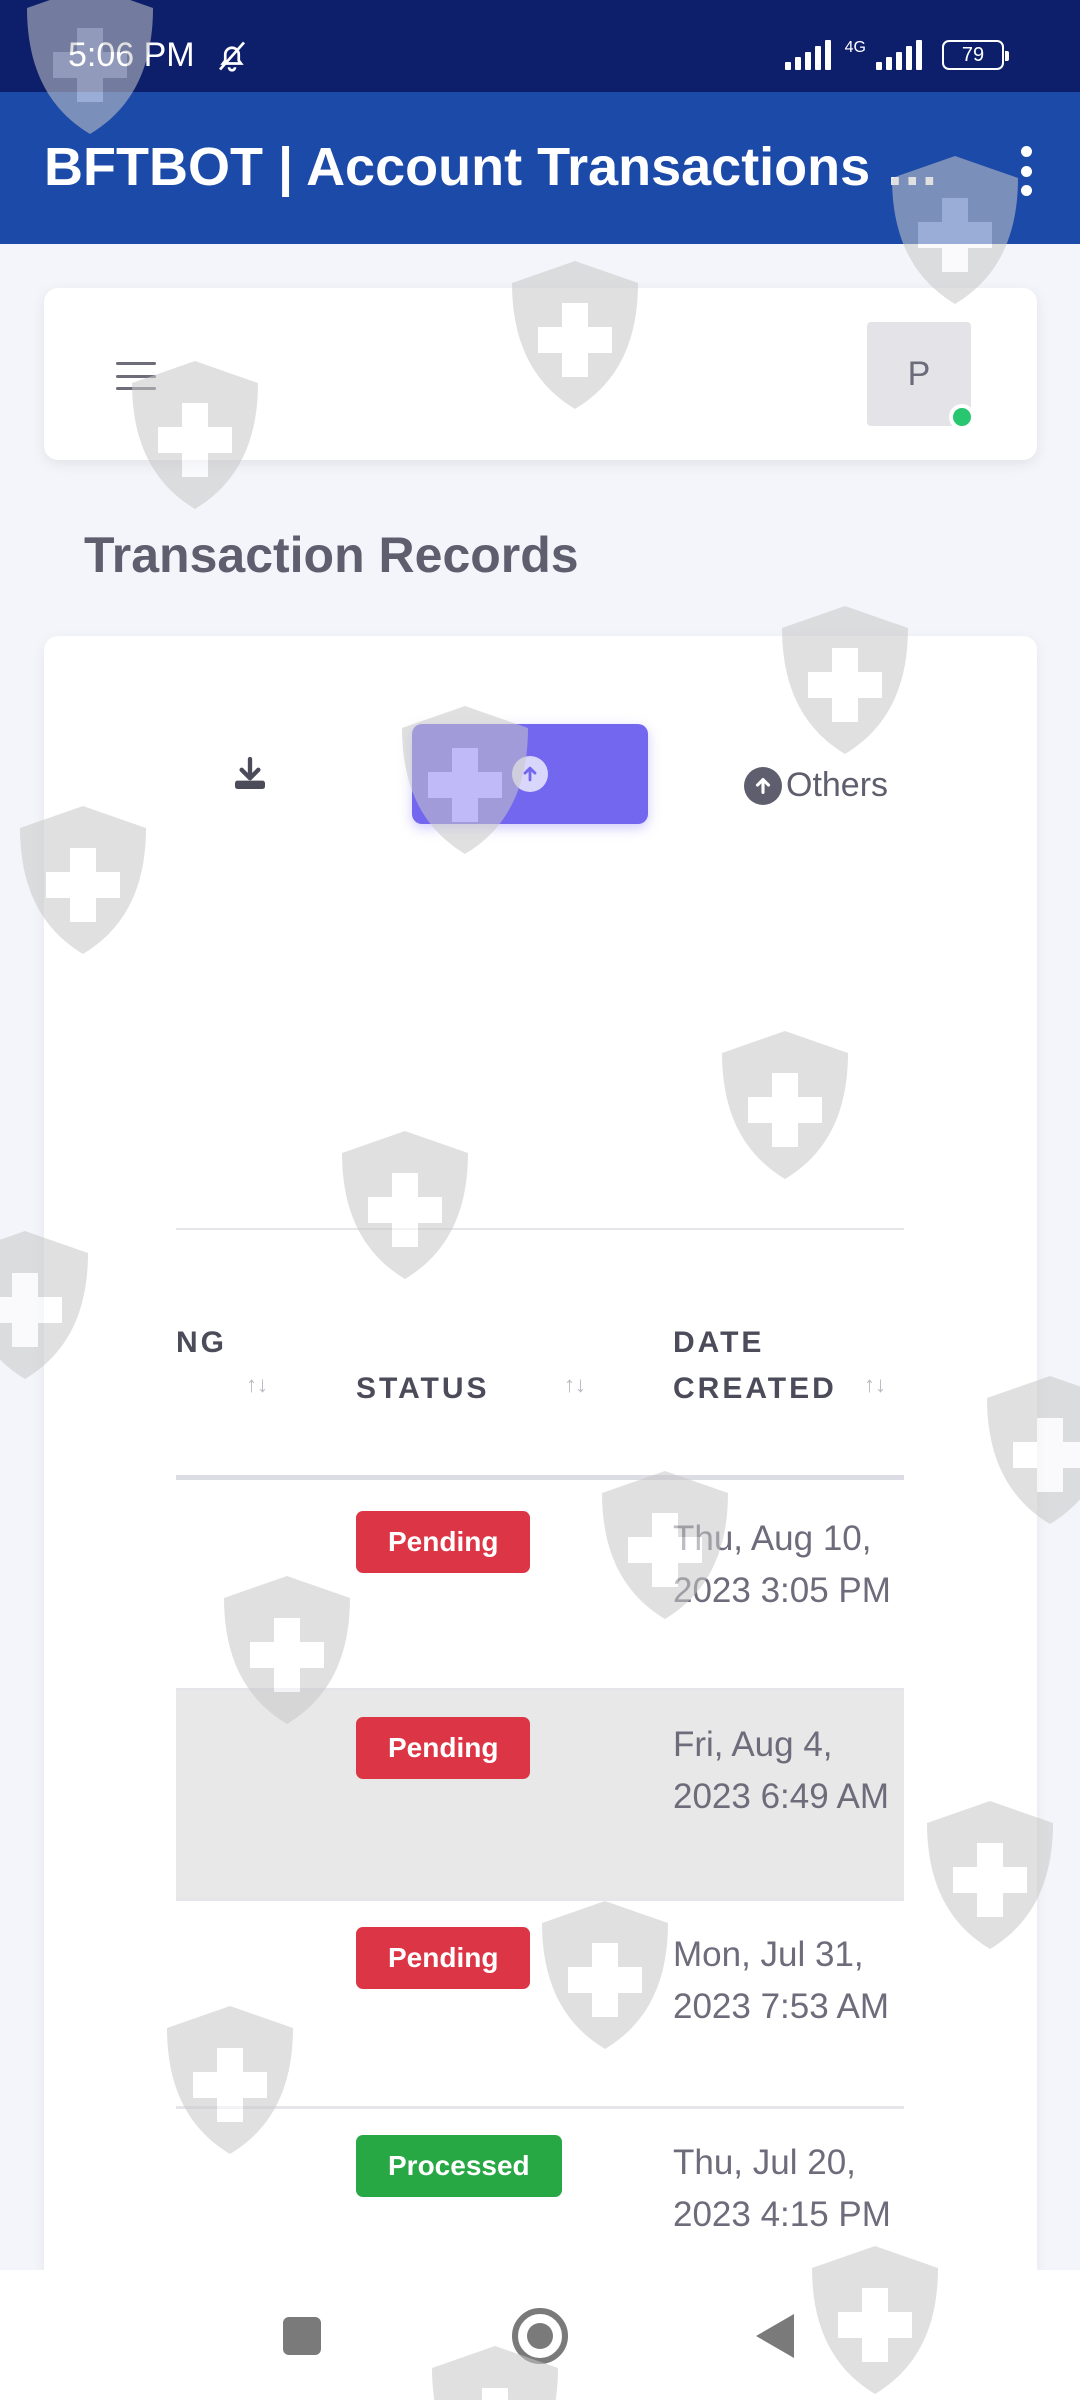 The width and height of the screenshot is (1080, 2400). Describe the element at coordinates (540, 46) in the screenshot. I see `status-bar: 5:06 PM 4G 79` at that location.